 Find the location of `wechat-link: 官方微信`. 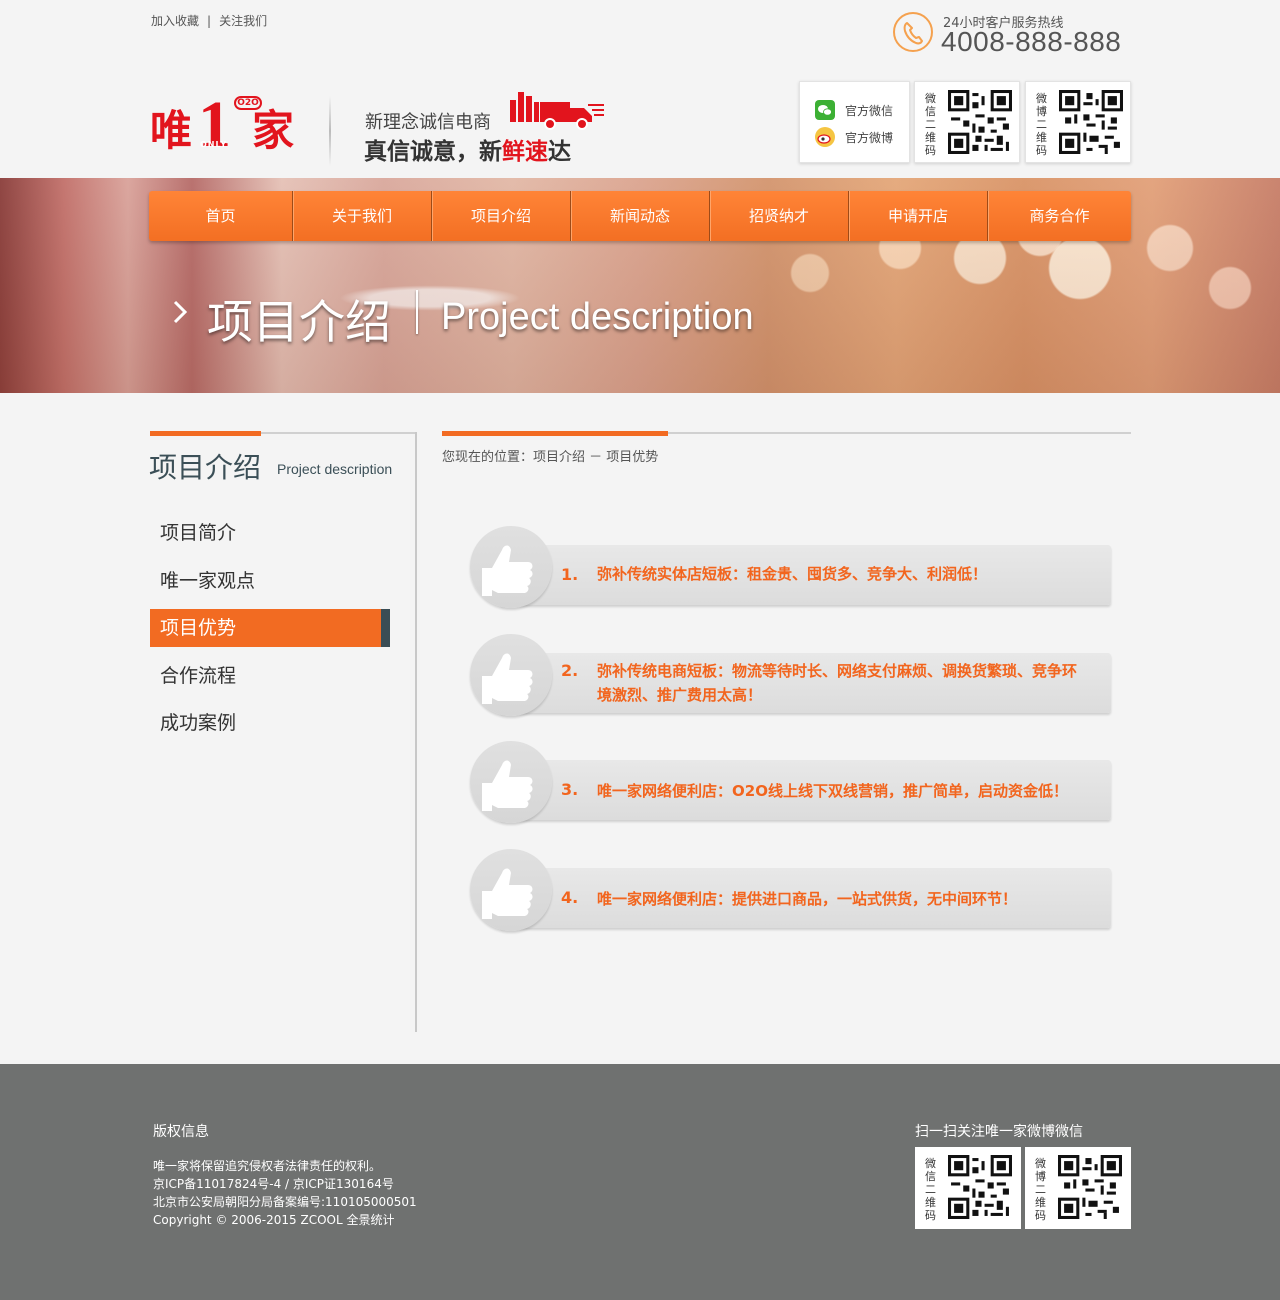

wechat-link: 官方微信 is located at coordinates (854, 110).